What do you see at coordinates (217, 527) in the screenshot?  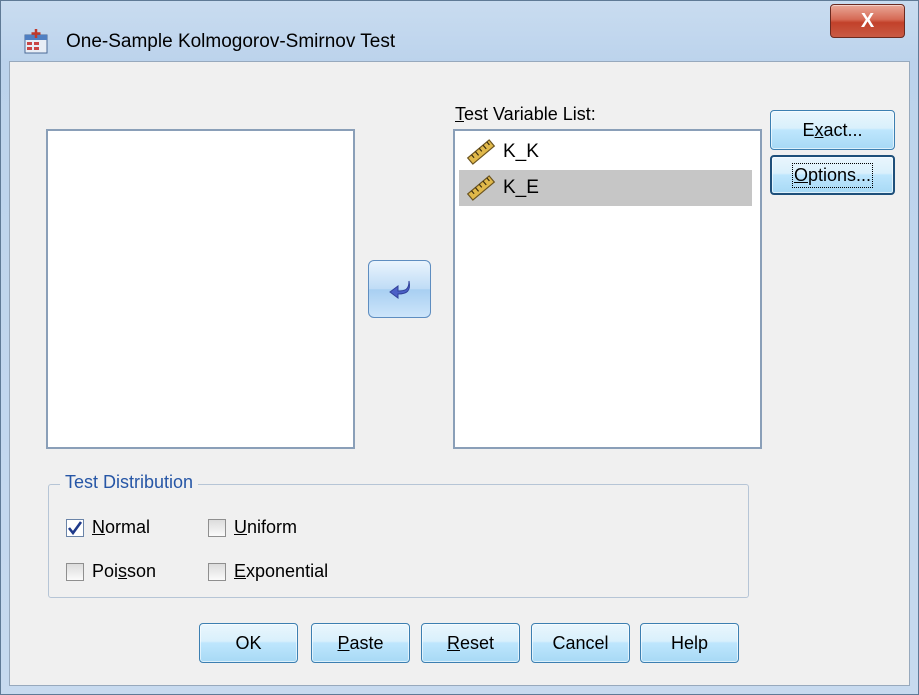 I see `uniform-checkbox` at bounding box center [217, 527].